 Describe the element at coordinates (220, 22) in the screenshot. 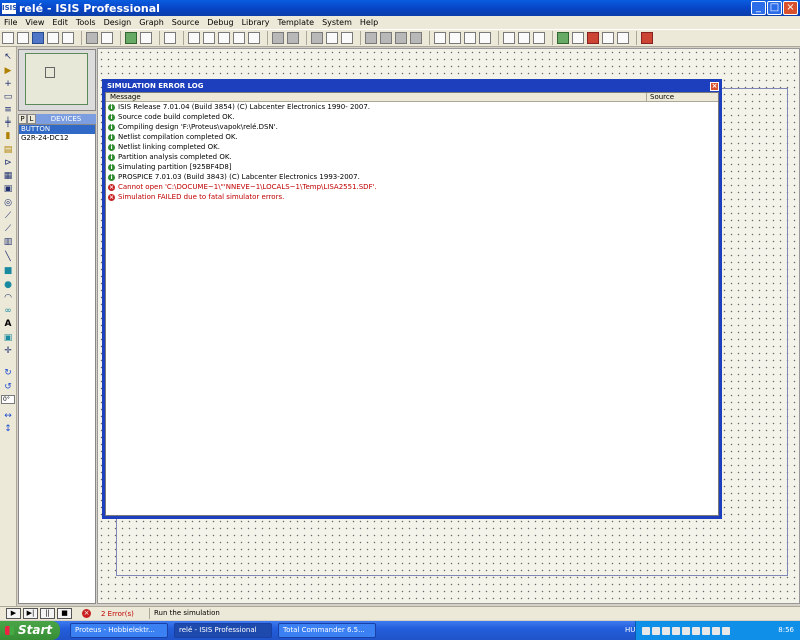

I see `menu-debug: Debug` at that location.